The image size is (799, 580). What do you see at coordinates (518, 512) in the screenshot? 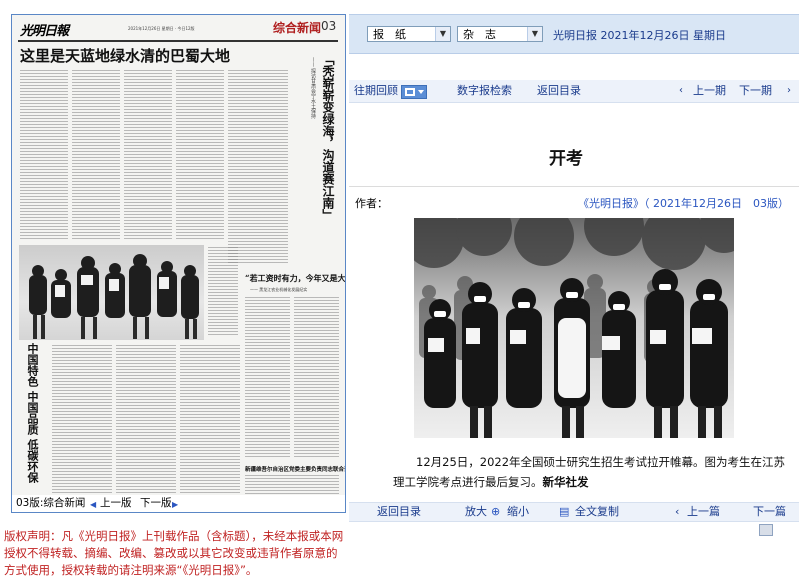
I see `zoom-out-button: 缩小` at bounding box center [518, 512].